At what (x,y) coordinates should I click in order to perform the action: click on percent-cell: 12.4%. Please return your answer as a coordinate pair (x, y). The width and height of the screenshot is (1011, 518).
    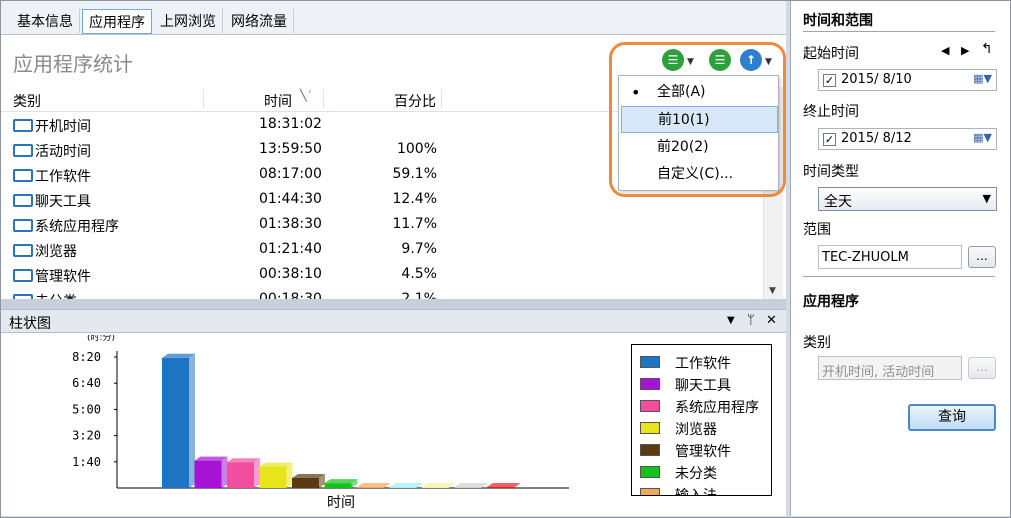
    Looking at the image, I should click on (414, 199).